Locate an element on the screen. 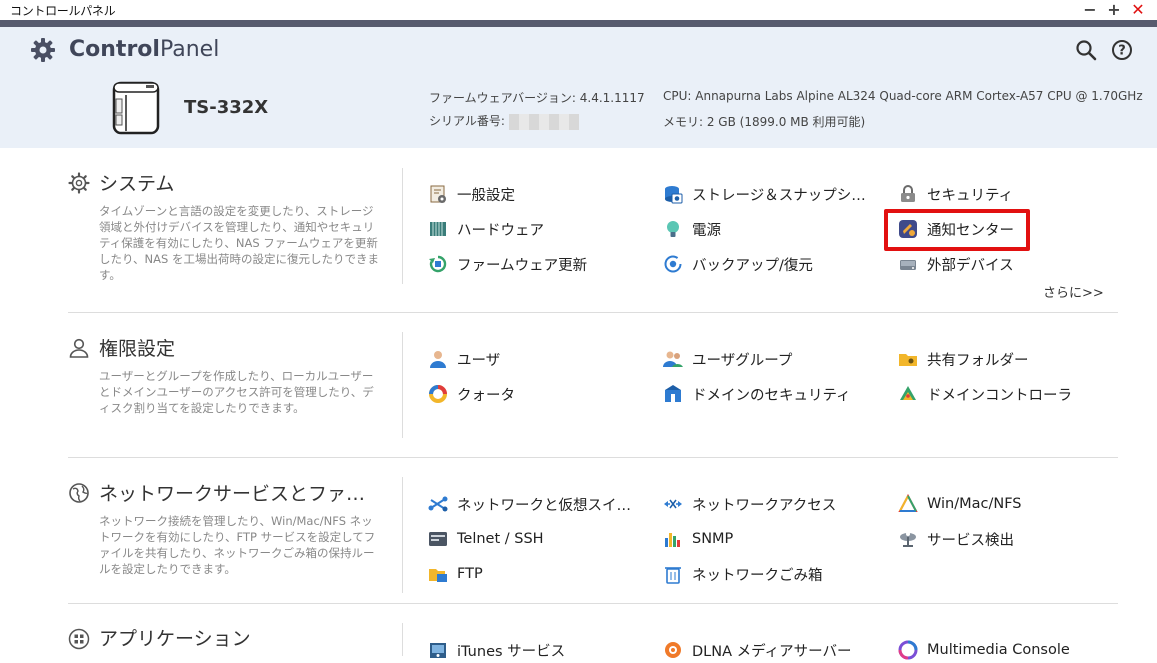 Image resolution: width=1157 pixels, height=663 pixels. menu-hardware: ハードウェア is located at coordinates (486, 229).